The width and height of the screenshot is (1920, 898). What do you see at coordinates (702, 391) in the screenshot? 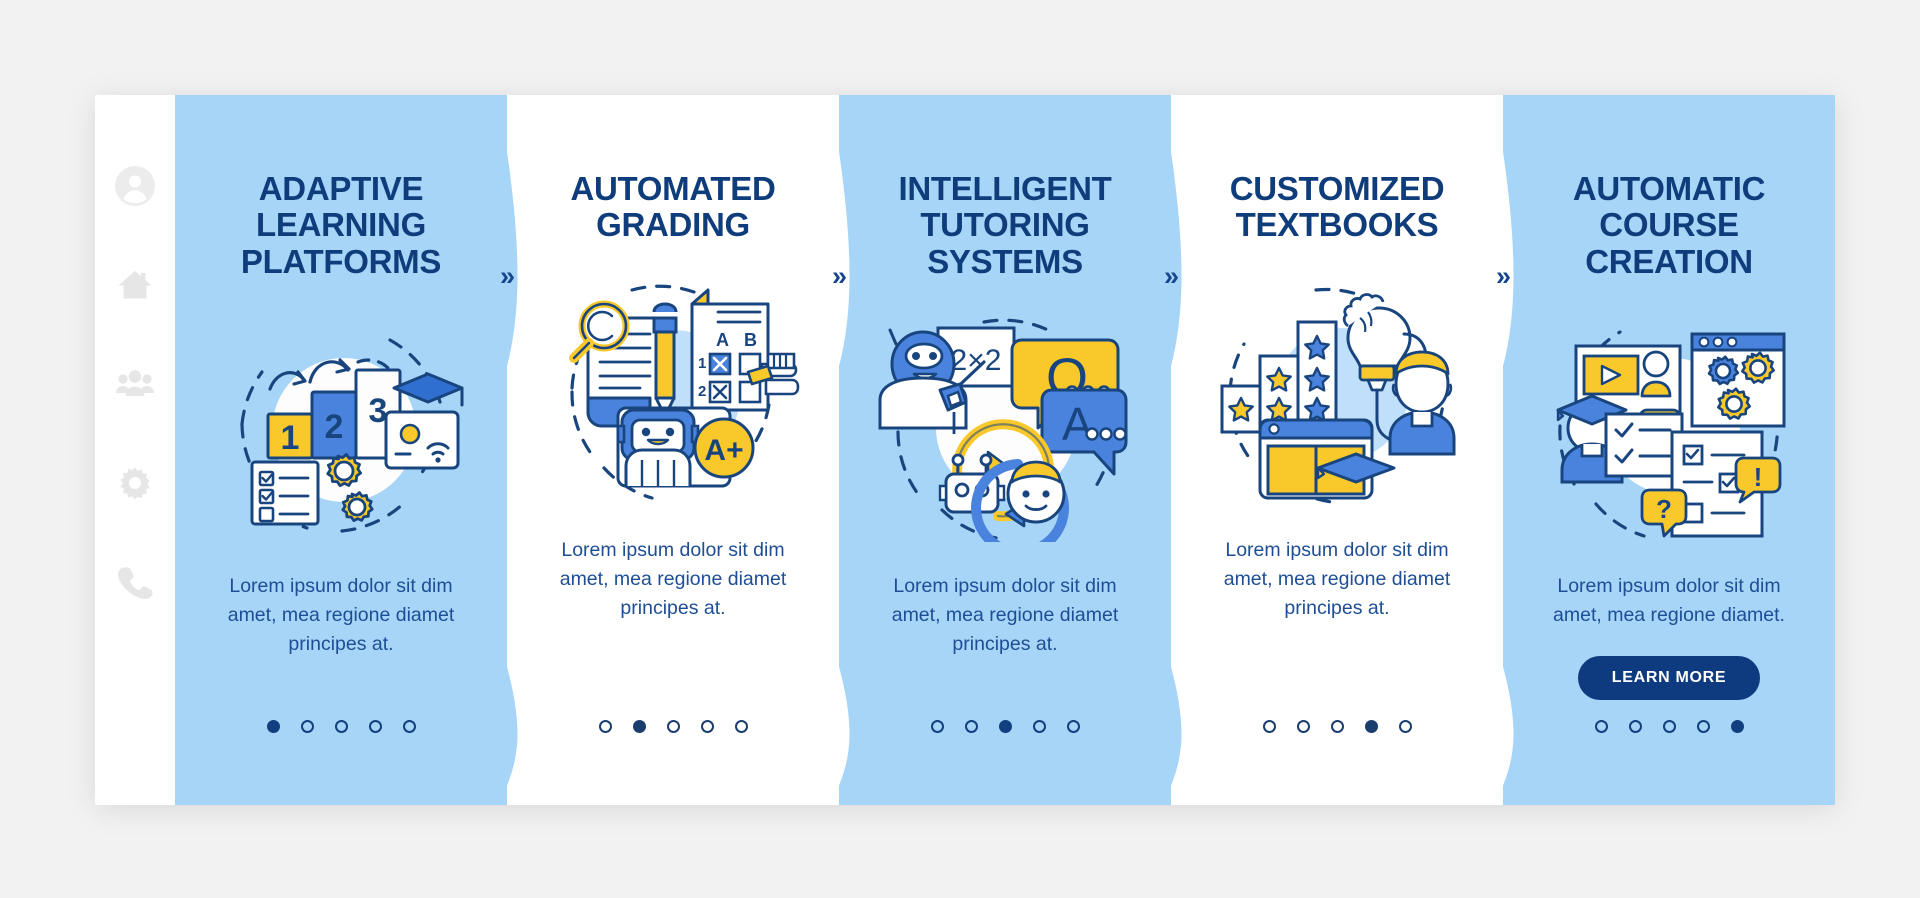
I see `row-two-label: 2` at bounding box center [702, 391].